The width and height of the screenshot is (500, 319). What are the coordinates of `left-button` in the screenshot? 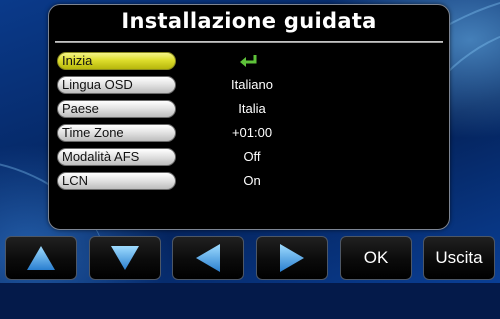 It's located at (208, 258).